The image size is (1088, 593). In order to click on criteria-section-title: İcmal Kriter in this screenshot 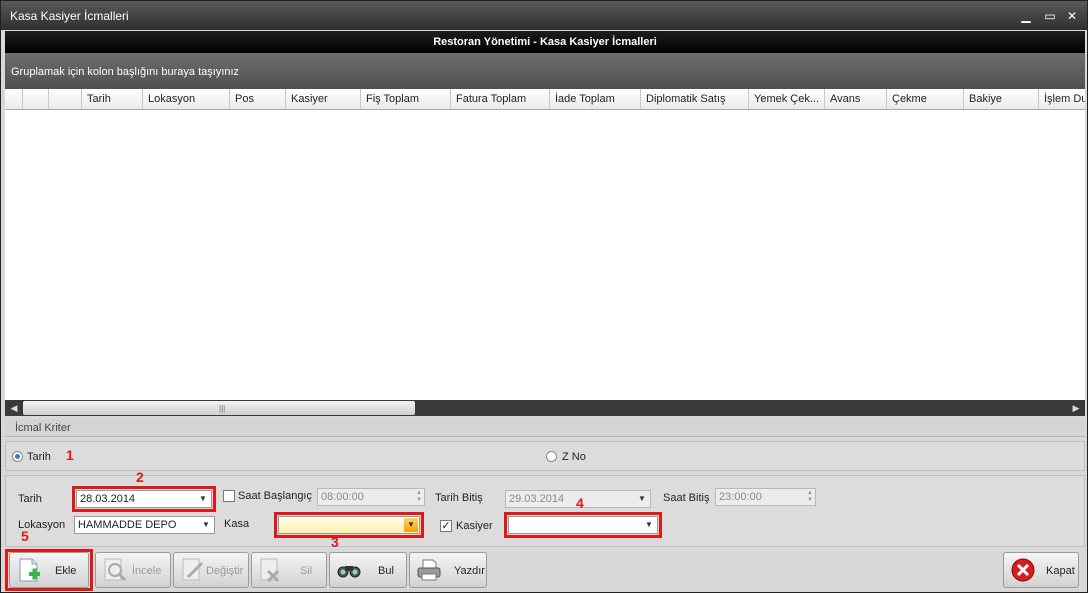, I will do `click(545, 428)`.